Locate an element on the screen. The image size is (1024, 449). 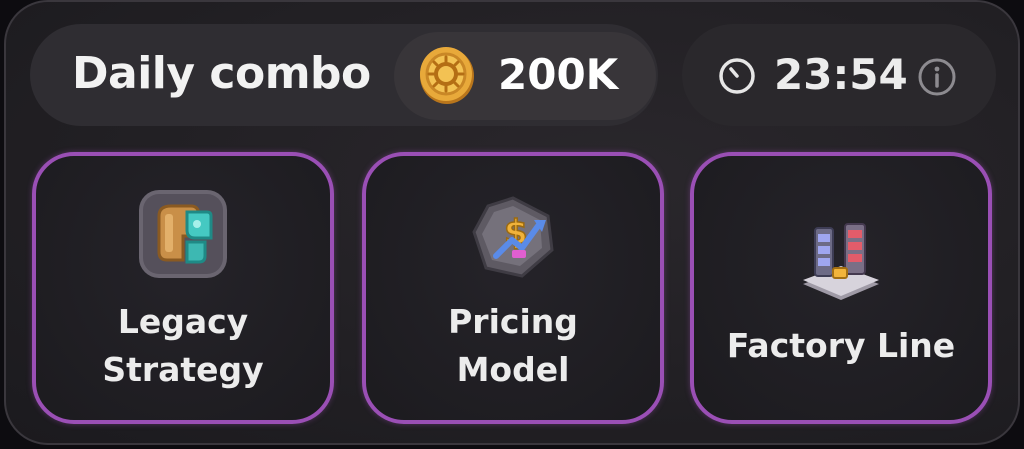
daily-combo-title: Daily combo is located at coordinates (221, 73).